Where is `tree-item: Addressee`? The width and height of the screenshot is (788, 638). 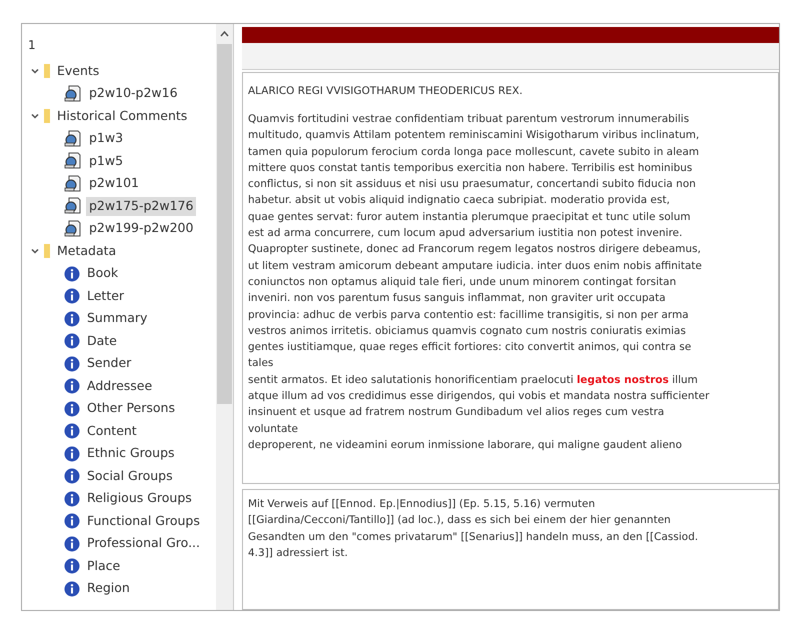
tree-item: Addressee is located at coordinates (120, 386).